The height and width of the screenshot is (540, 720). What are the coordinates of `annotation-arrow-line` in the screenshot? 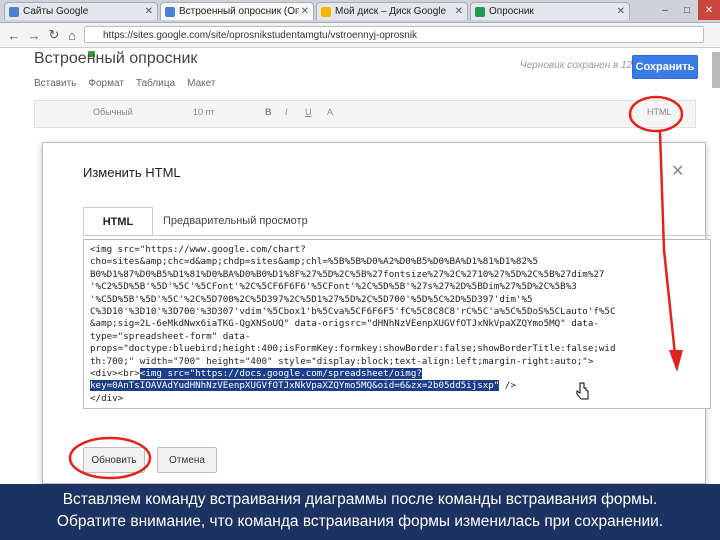 It's located at (668, 248).